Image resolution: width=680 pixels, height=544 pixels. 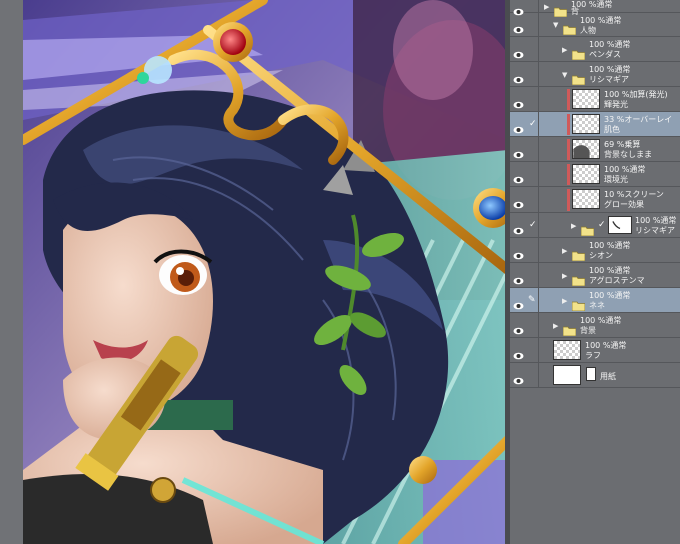 I want to click on paper-icon, so click(x=591, y=374).